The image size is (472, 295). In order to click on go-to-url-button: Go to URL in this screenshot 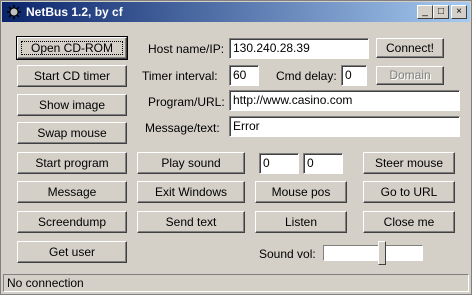, I will do `click(409, 192)`.